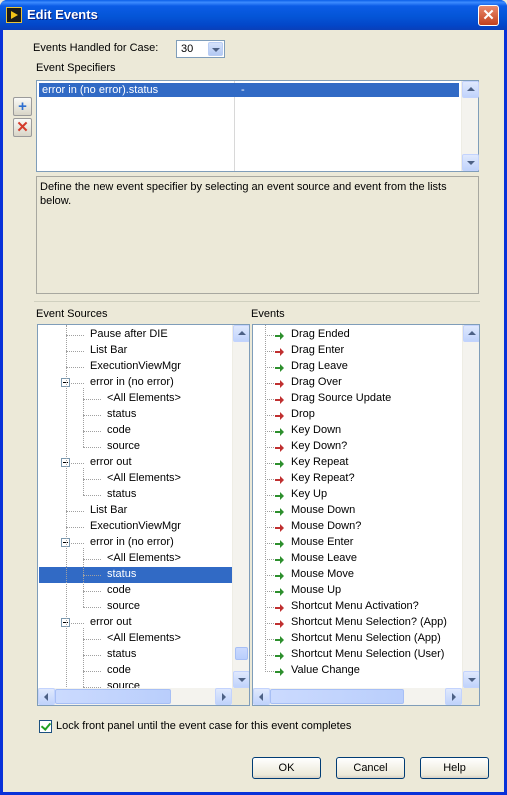  What do you see at coordinates (356, 447) in the screenshot?
I see `event-item: Key Down?` at bounding box center [356, 447].